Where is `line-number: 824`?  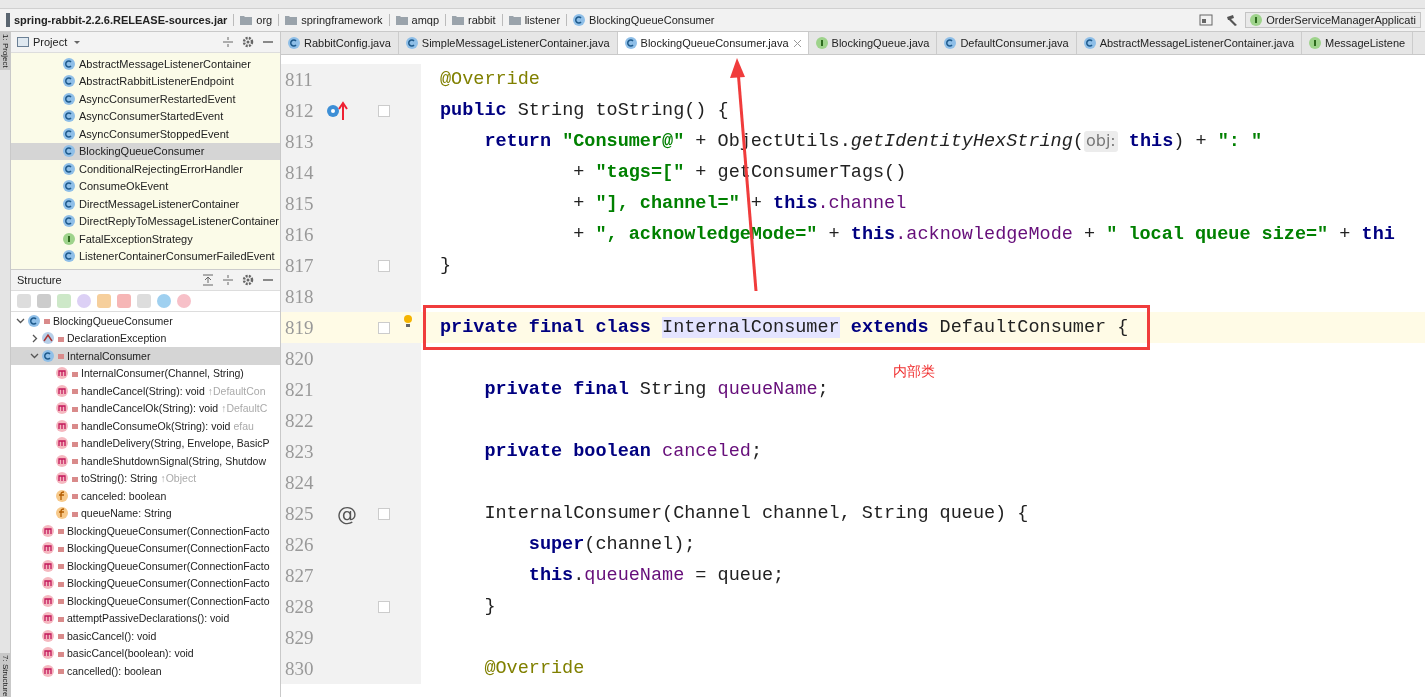 line-number: 824 is located at coordinates (299, 482).